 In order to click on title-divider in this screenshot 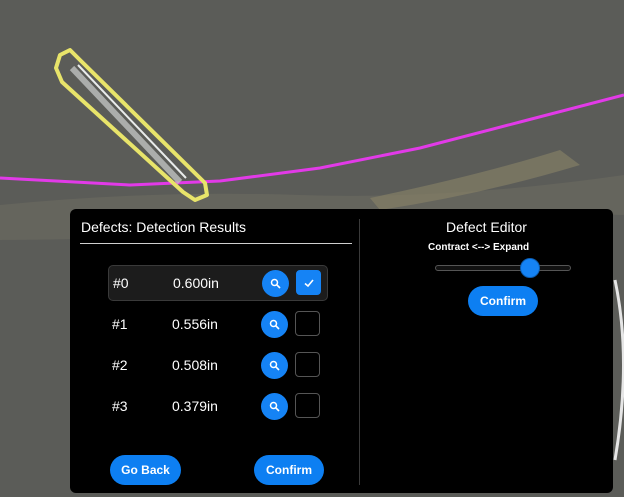, I will do `click(216, 243)`.